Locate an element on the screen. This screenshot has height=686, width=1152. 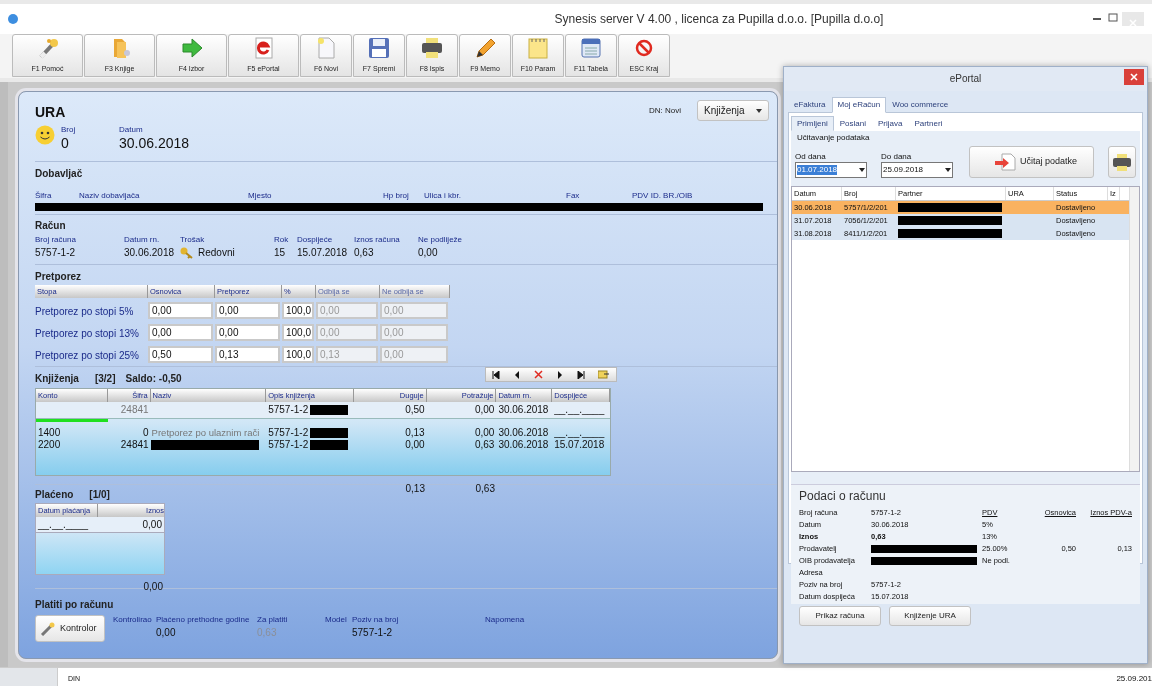
record-count: [3/2] is located at coordinates (105, 379).